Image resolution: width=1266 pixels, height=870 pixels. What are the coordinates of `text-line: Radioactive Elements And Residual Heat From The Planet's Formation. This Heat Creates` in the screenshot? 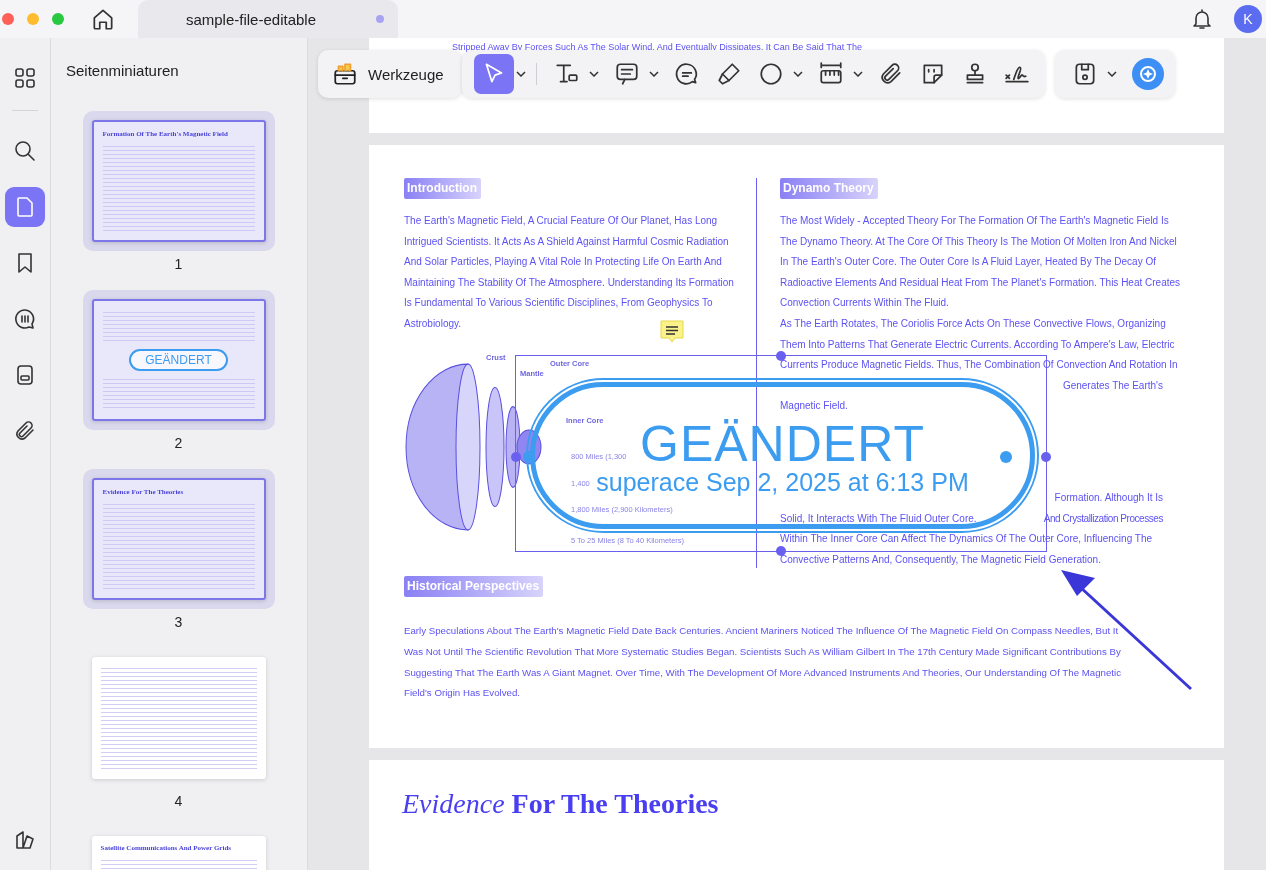 It's located at (980, 282).